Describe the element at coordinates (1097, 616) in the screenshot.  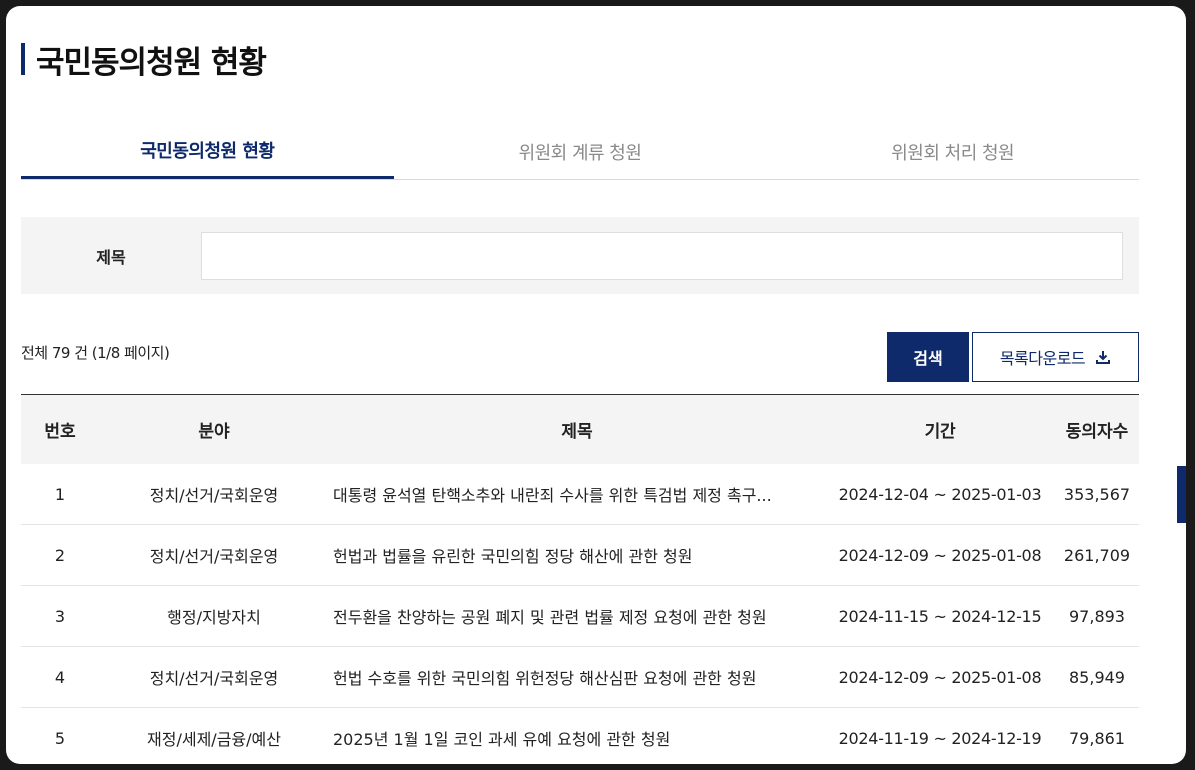
I see `cell-count: 97,893` at that location.